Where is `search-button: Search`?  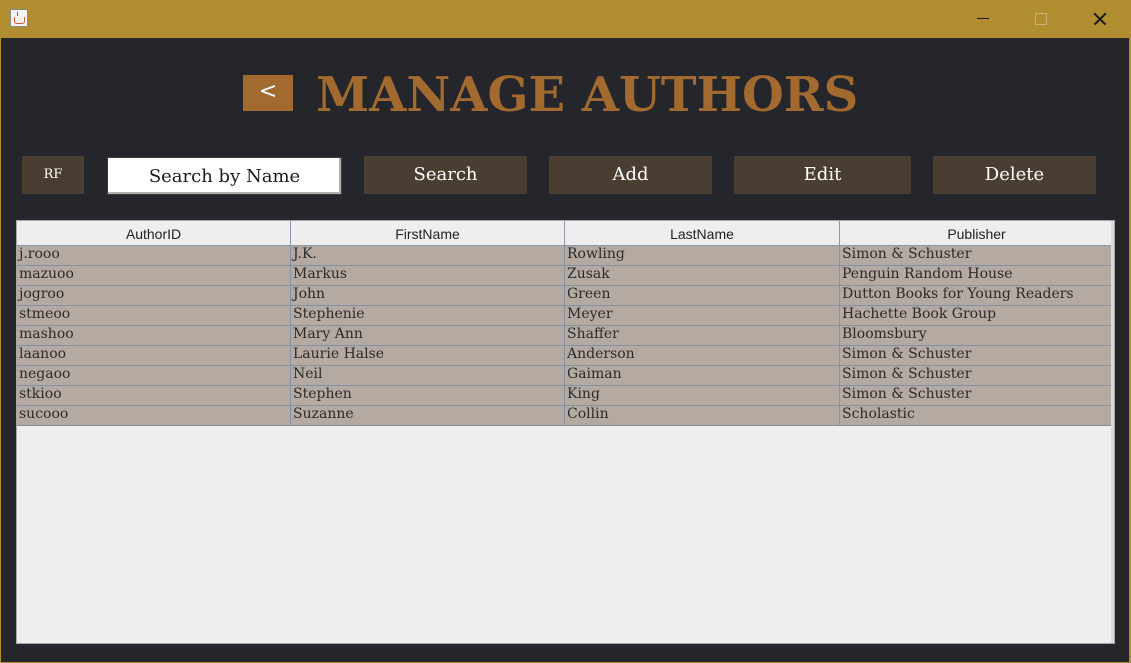
search-button: Search is located at coordinates (445, 175).